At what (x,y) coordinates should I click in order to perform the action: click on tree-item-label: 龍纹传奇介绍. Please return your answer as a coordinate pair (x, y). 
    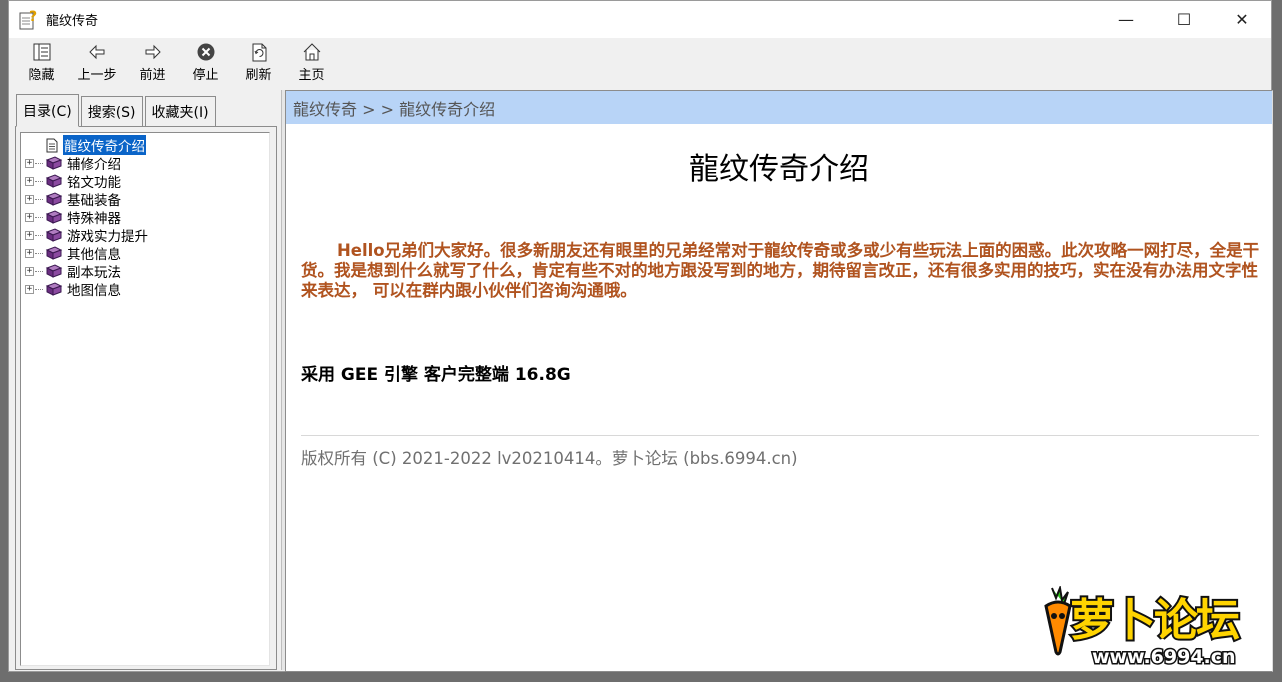
    Looking at the image, I should click on (104, 145).